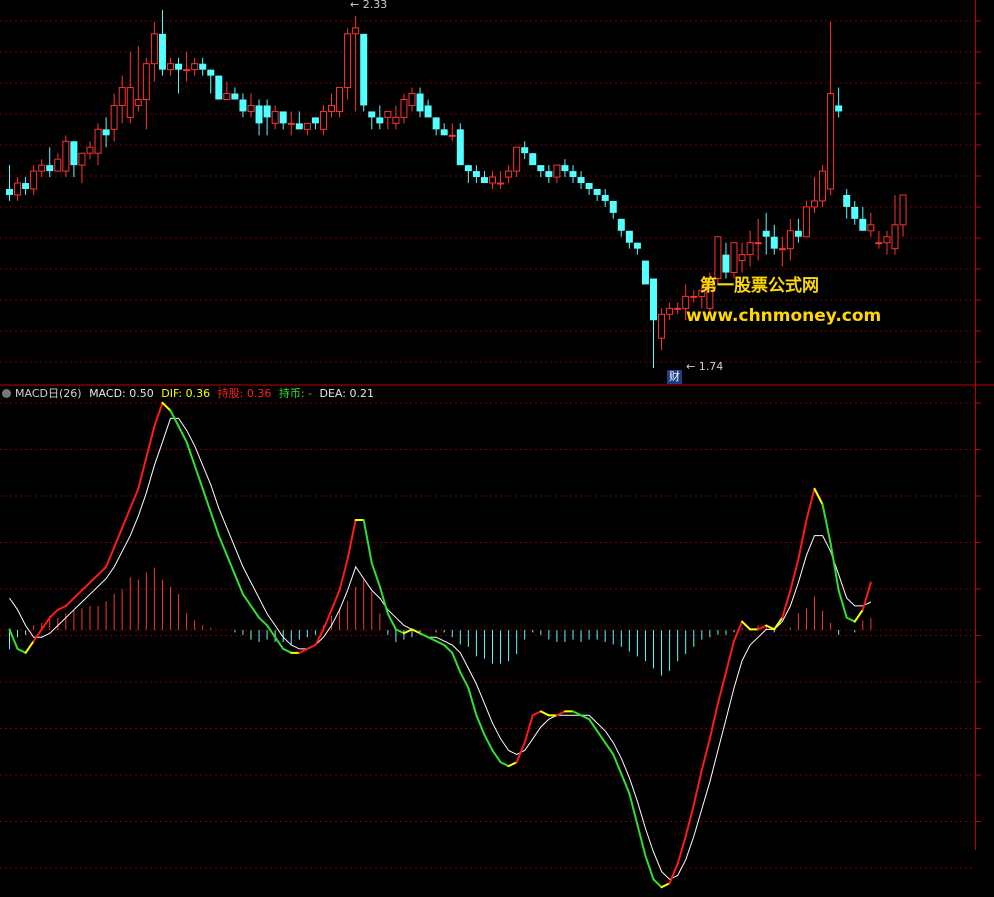  I want to click on watermark-title: 第一股票公式网, so click(759, 286).